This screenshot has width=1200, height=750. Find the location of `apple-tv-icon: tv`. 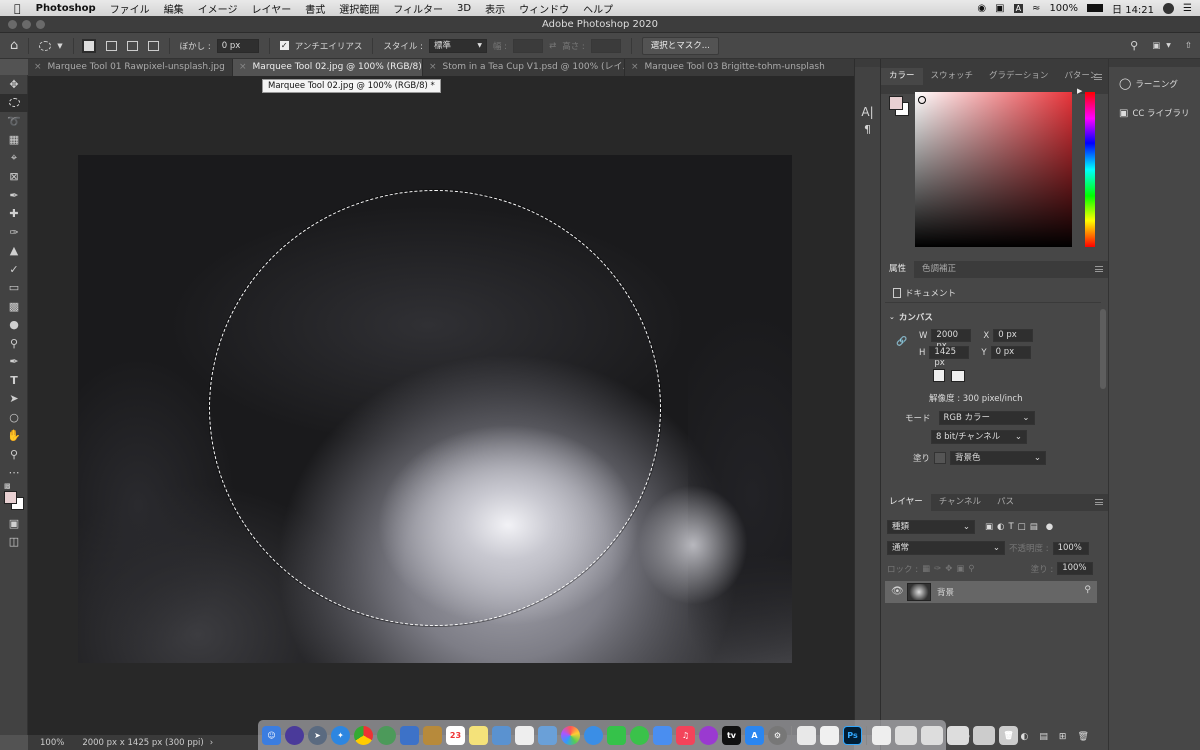

apple-tv-icon: tv is located at coordinates (731, 735).